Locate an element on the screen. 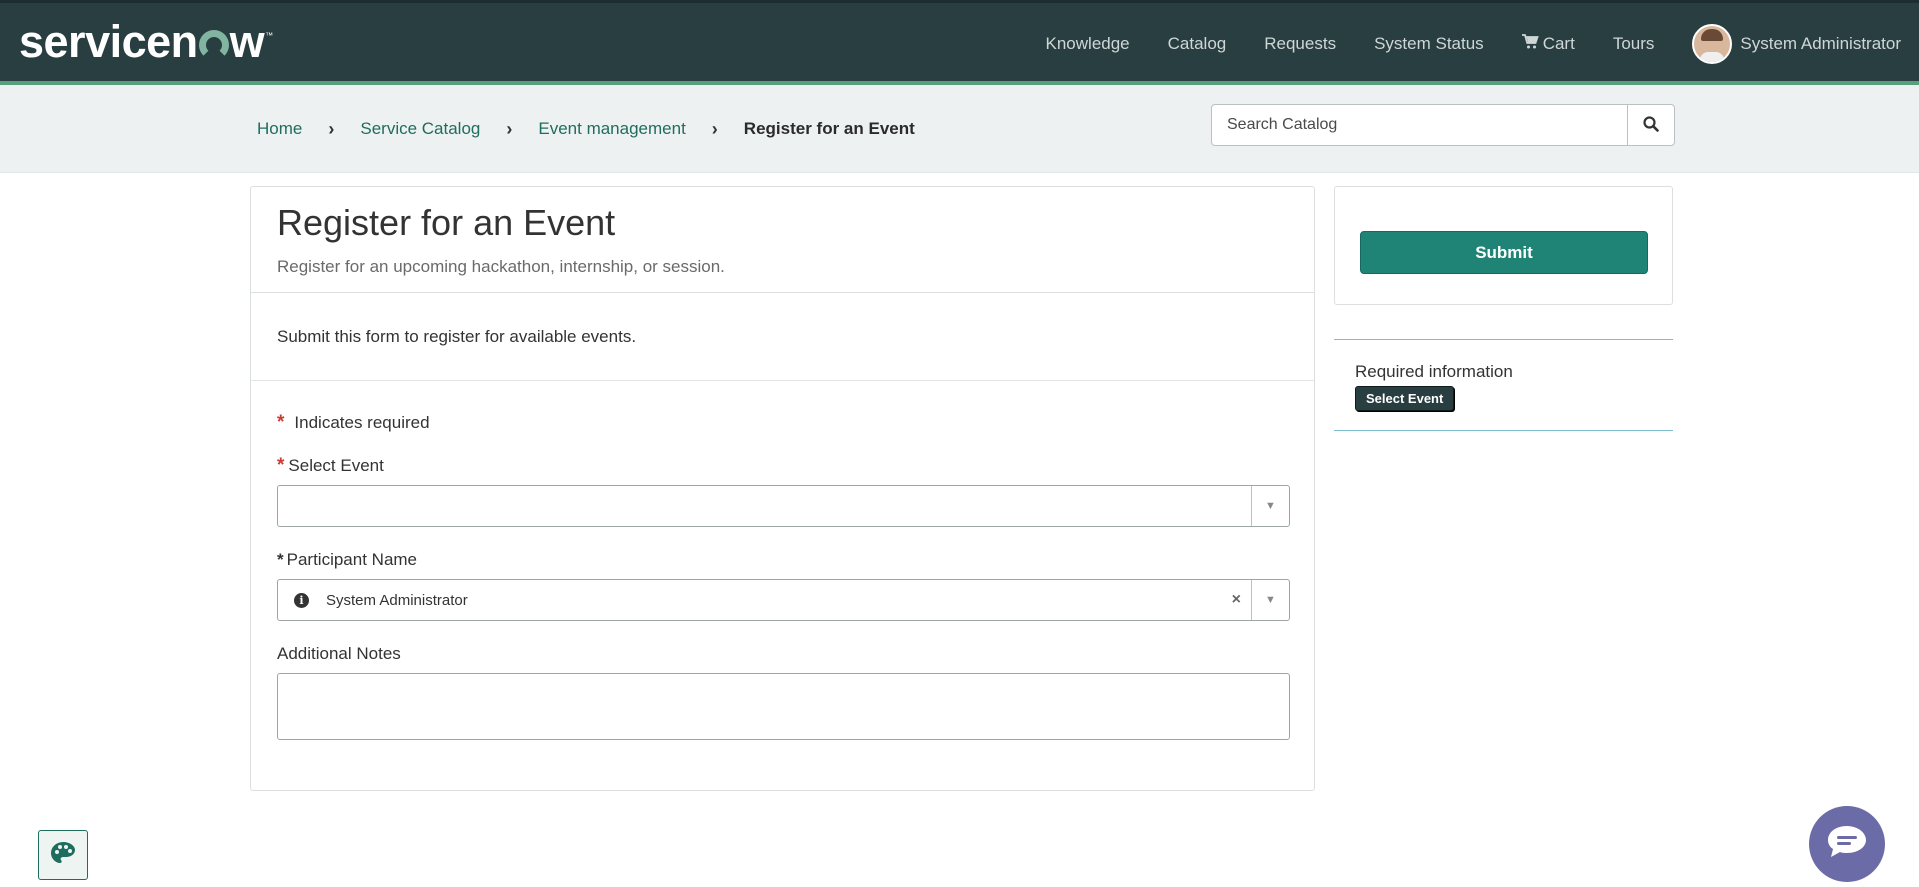 This screenshot has height=887, width=1919. select-event-field: ▼ is located at coordinates (783, 506).